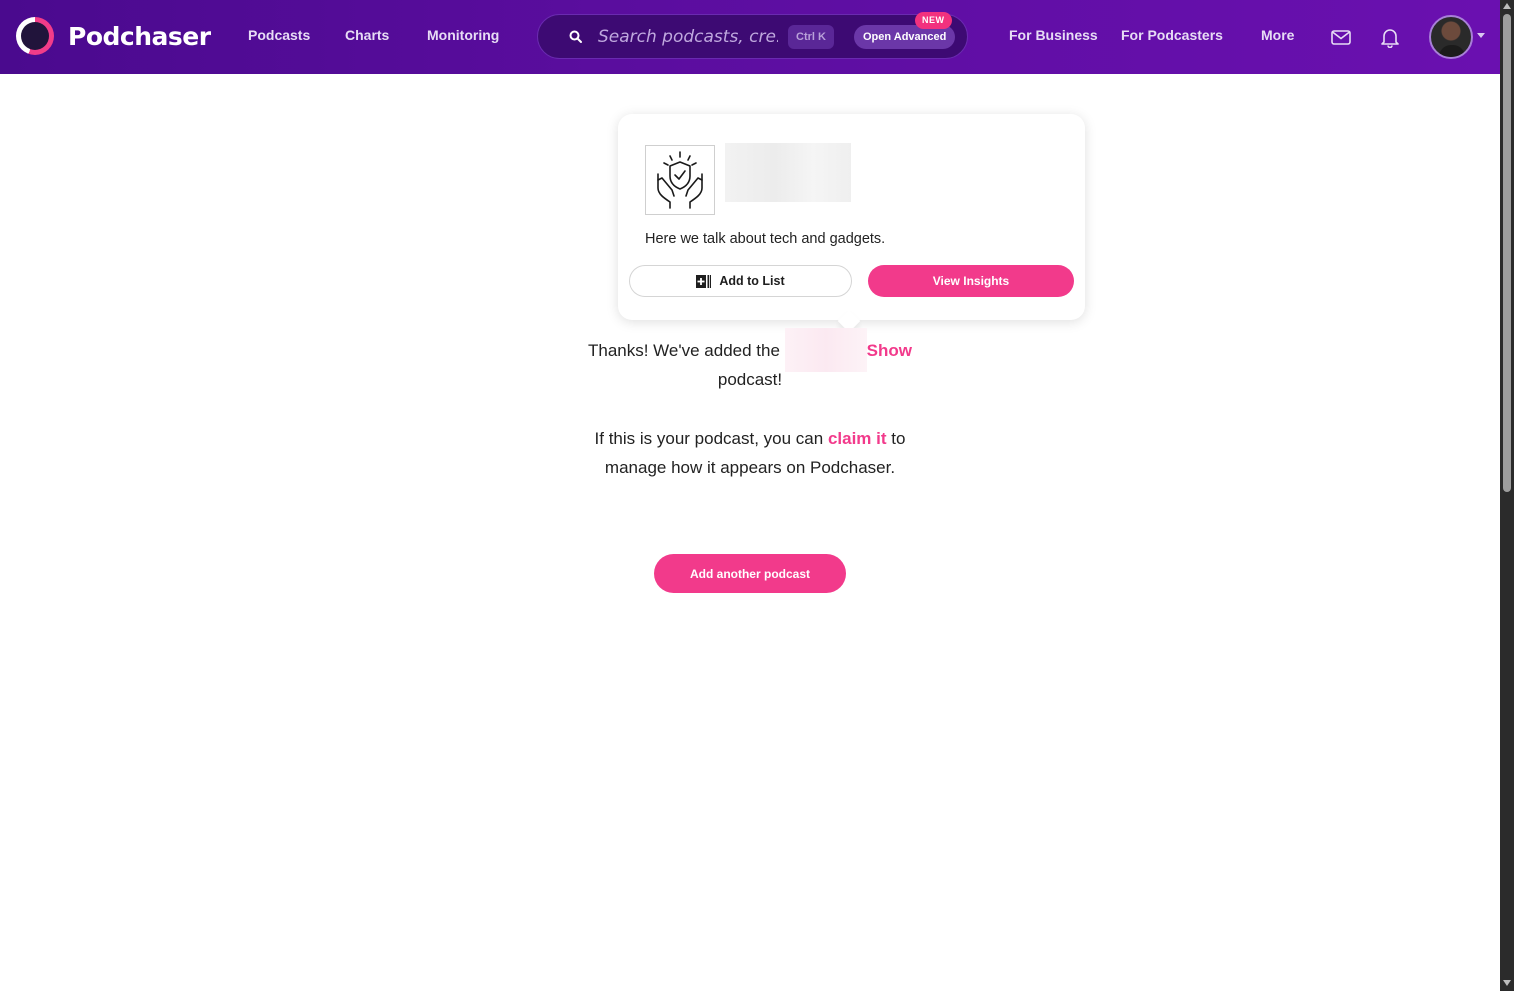 This screenshot has height=991, width=1514. What do you see at coordinates (933, 20) in the screenshot?
I see `new-badge: NEW` at bounding box center [933, 20].